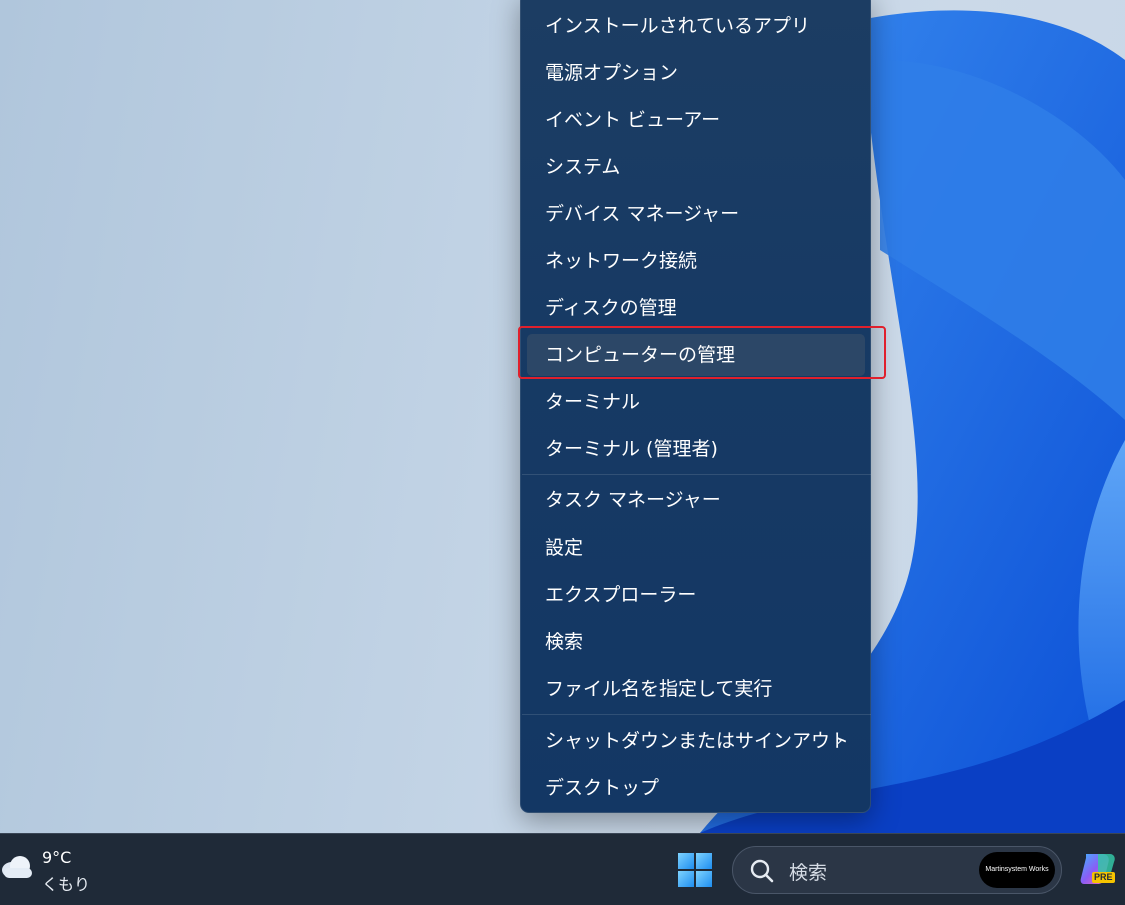 The image size is (1125, 905). I want to click on menu-item-label: 設定, so click(564, 548).